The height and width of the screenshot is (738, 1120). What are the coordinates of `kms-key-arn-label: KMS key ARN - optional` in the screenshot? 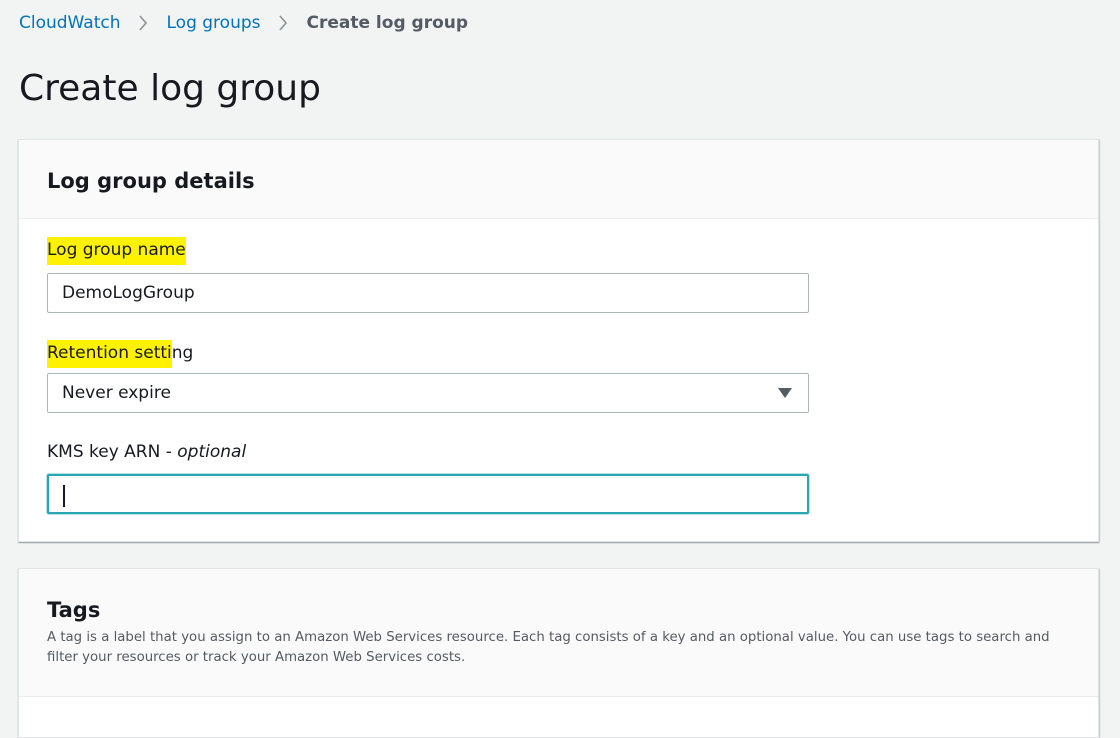 It's located at (146, 452).